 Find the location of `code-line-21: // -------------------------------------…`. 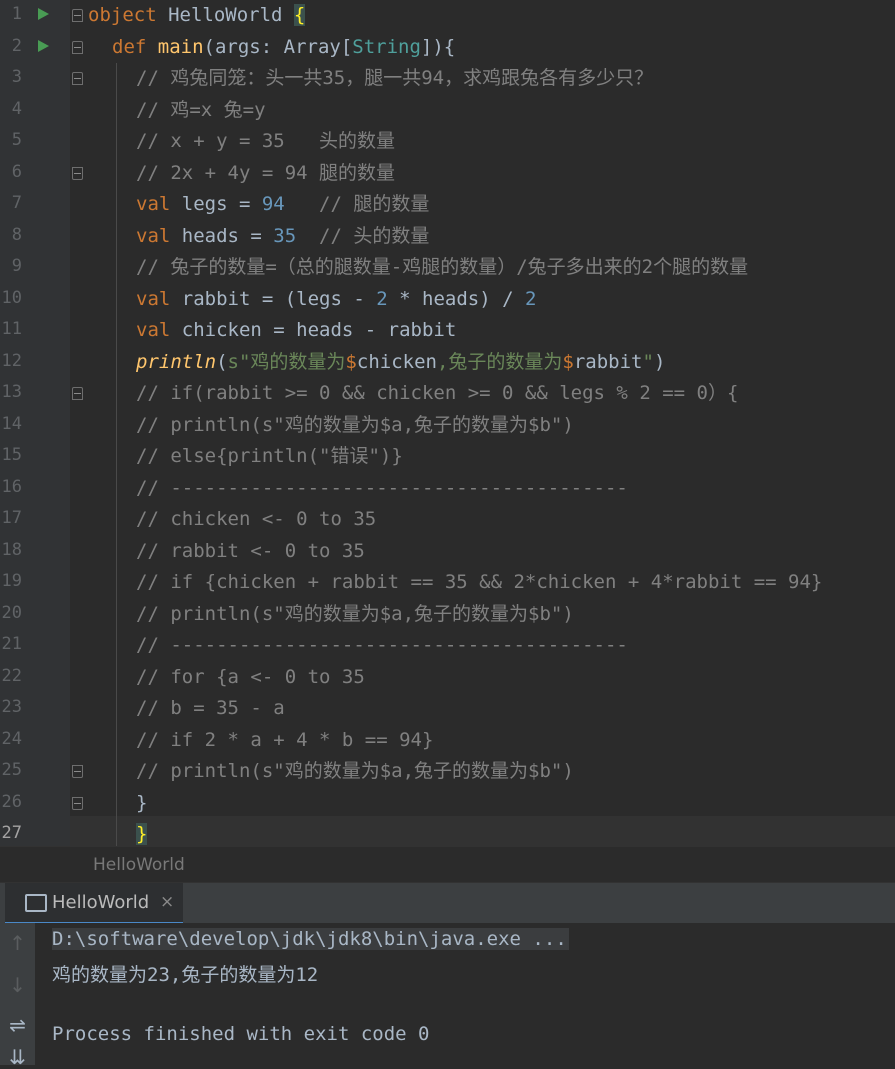

code-line-21: // -------------------------------------… is located at coordinates (382, 646).